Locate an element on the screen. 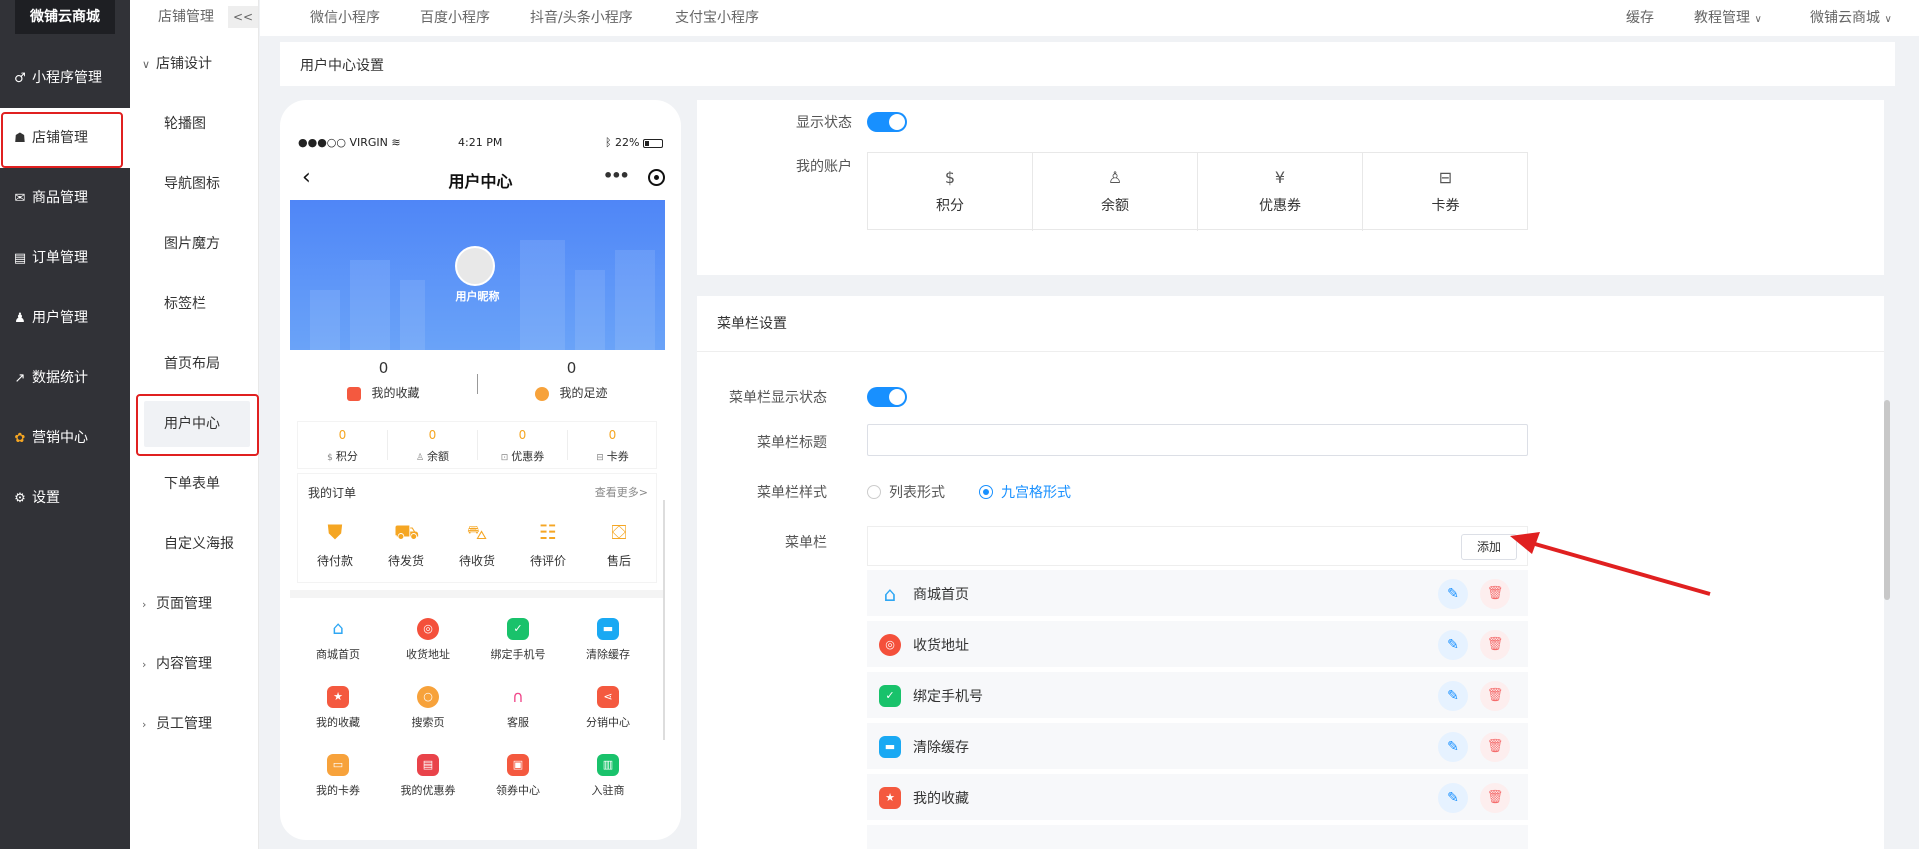 The height and width of the screenshot is (849, 1919). grid-item: ▤ 我的优惠券 is located at coordinates (428, 776).